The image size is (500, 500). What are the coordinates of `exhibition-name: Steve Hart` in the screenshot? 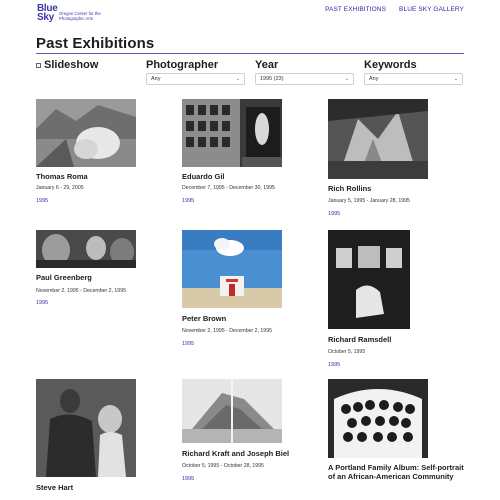 It's located at (106, 487).